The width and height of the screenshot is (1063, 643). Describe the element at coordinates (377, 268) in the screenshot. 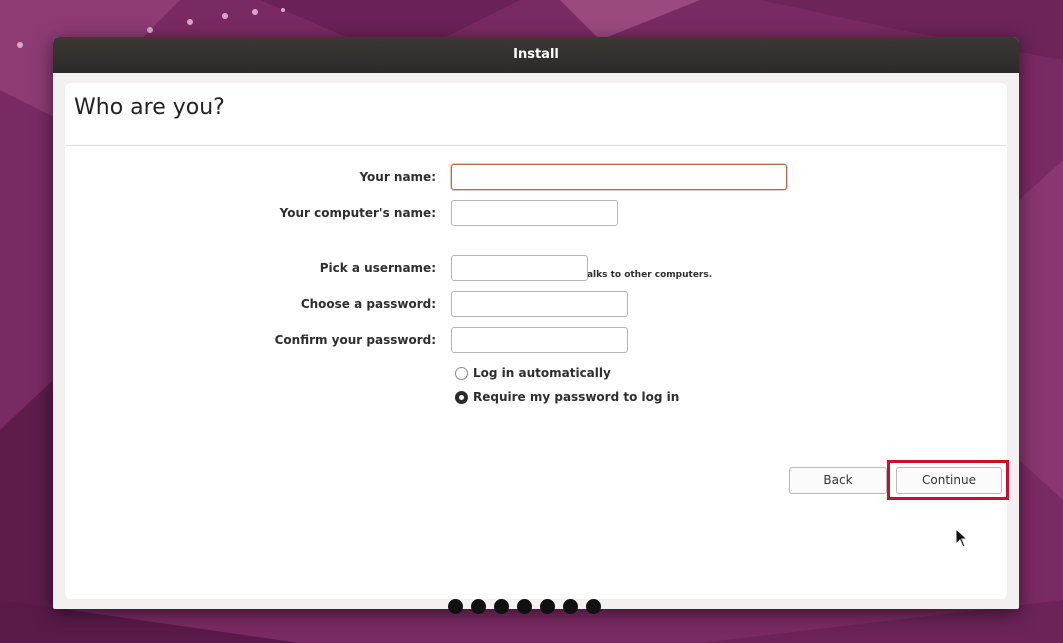

I see `username-label: Pick a username:` at that location.